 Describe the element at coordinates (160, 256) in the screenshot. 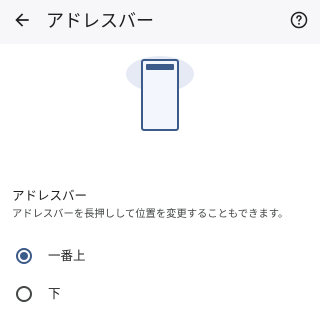

I see `option-top: 一番上` at that location.